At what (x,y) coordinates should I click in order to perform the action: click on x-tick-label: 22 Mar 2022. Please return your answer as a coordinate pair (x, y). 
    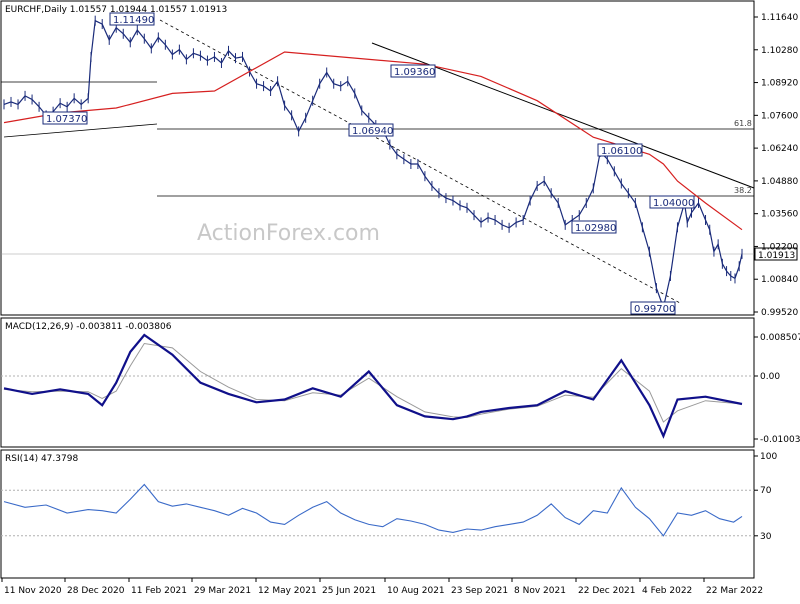
    Looking at the image, I should click on (734, 591).